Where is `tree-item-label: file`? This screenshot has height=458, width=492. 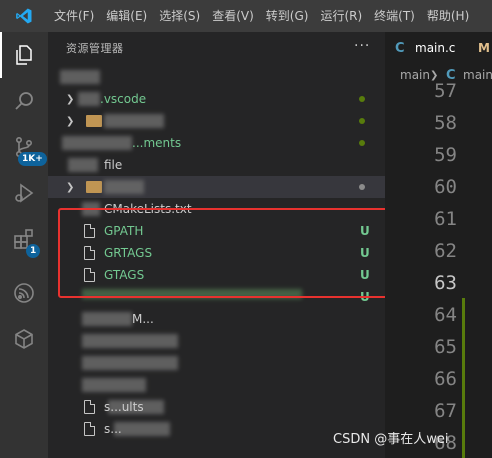 tree-item-label: file is located at coordinates (113, 165).